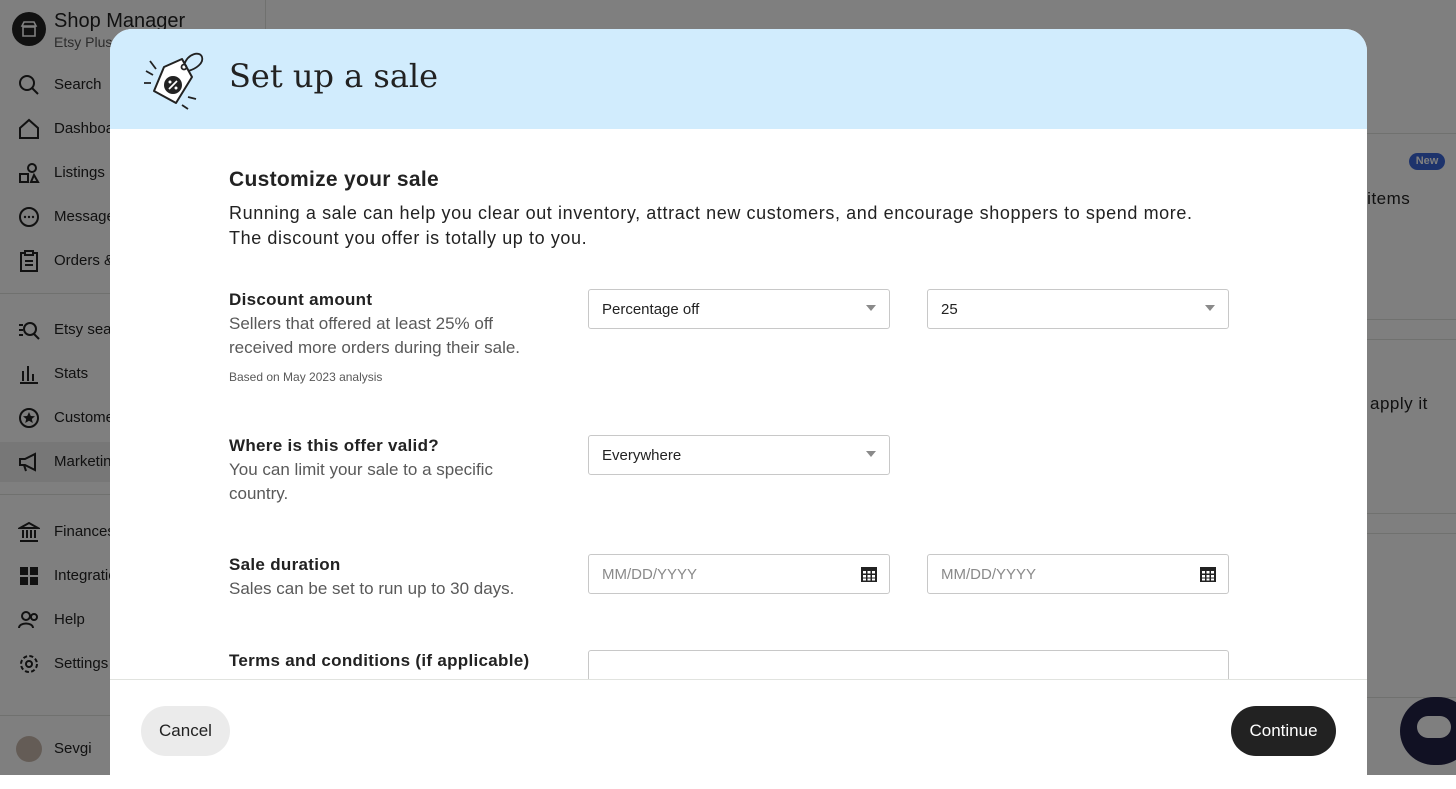  I want to click on location-select: Everywhere, so click(739, 455).